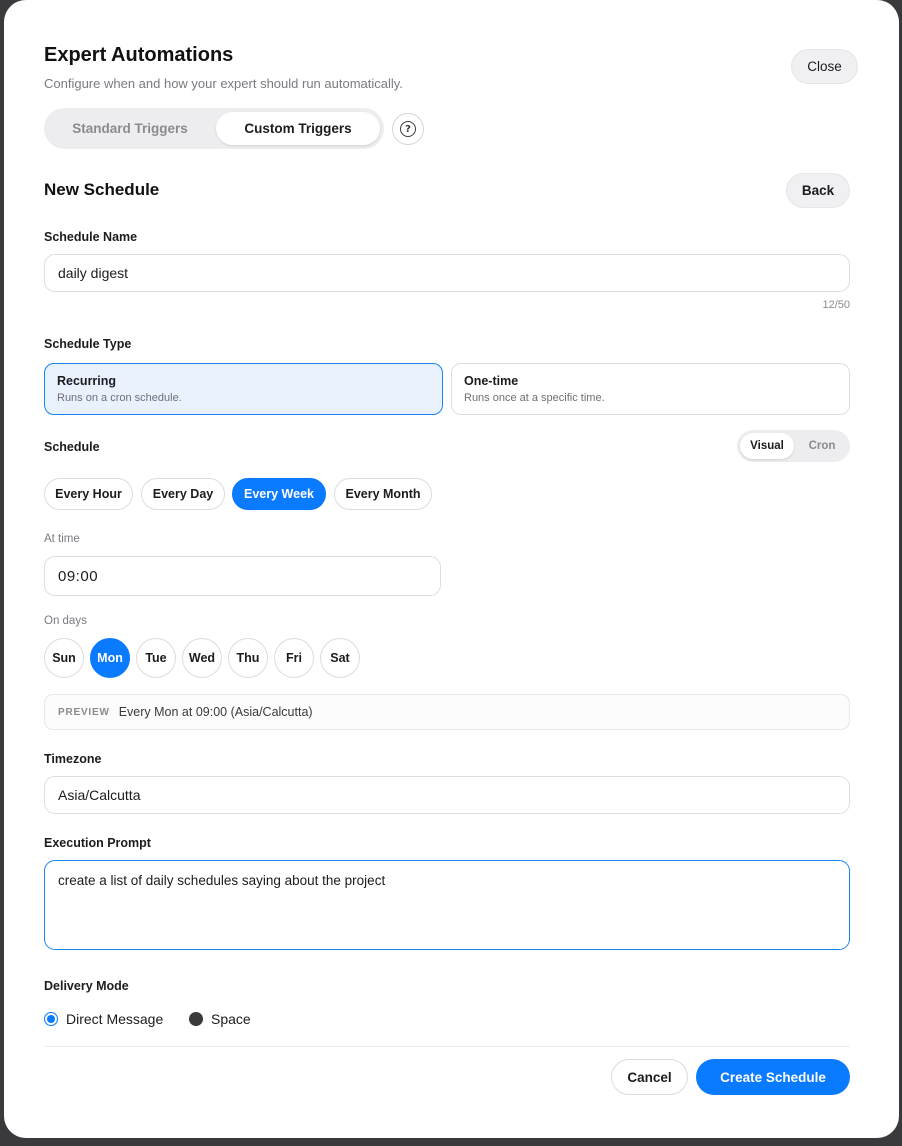 Image resolution: width=902 pixels, height=1146 pixels. What do you see at coordinates (139, 55) in the screenshot?
I see `modal-title: Expert Automations` at bounding box center [139, 55].